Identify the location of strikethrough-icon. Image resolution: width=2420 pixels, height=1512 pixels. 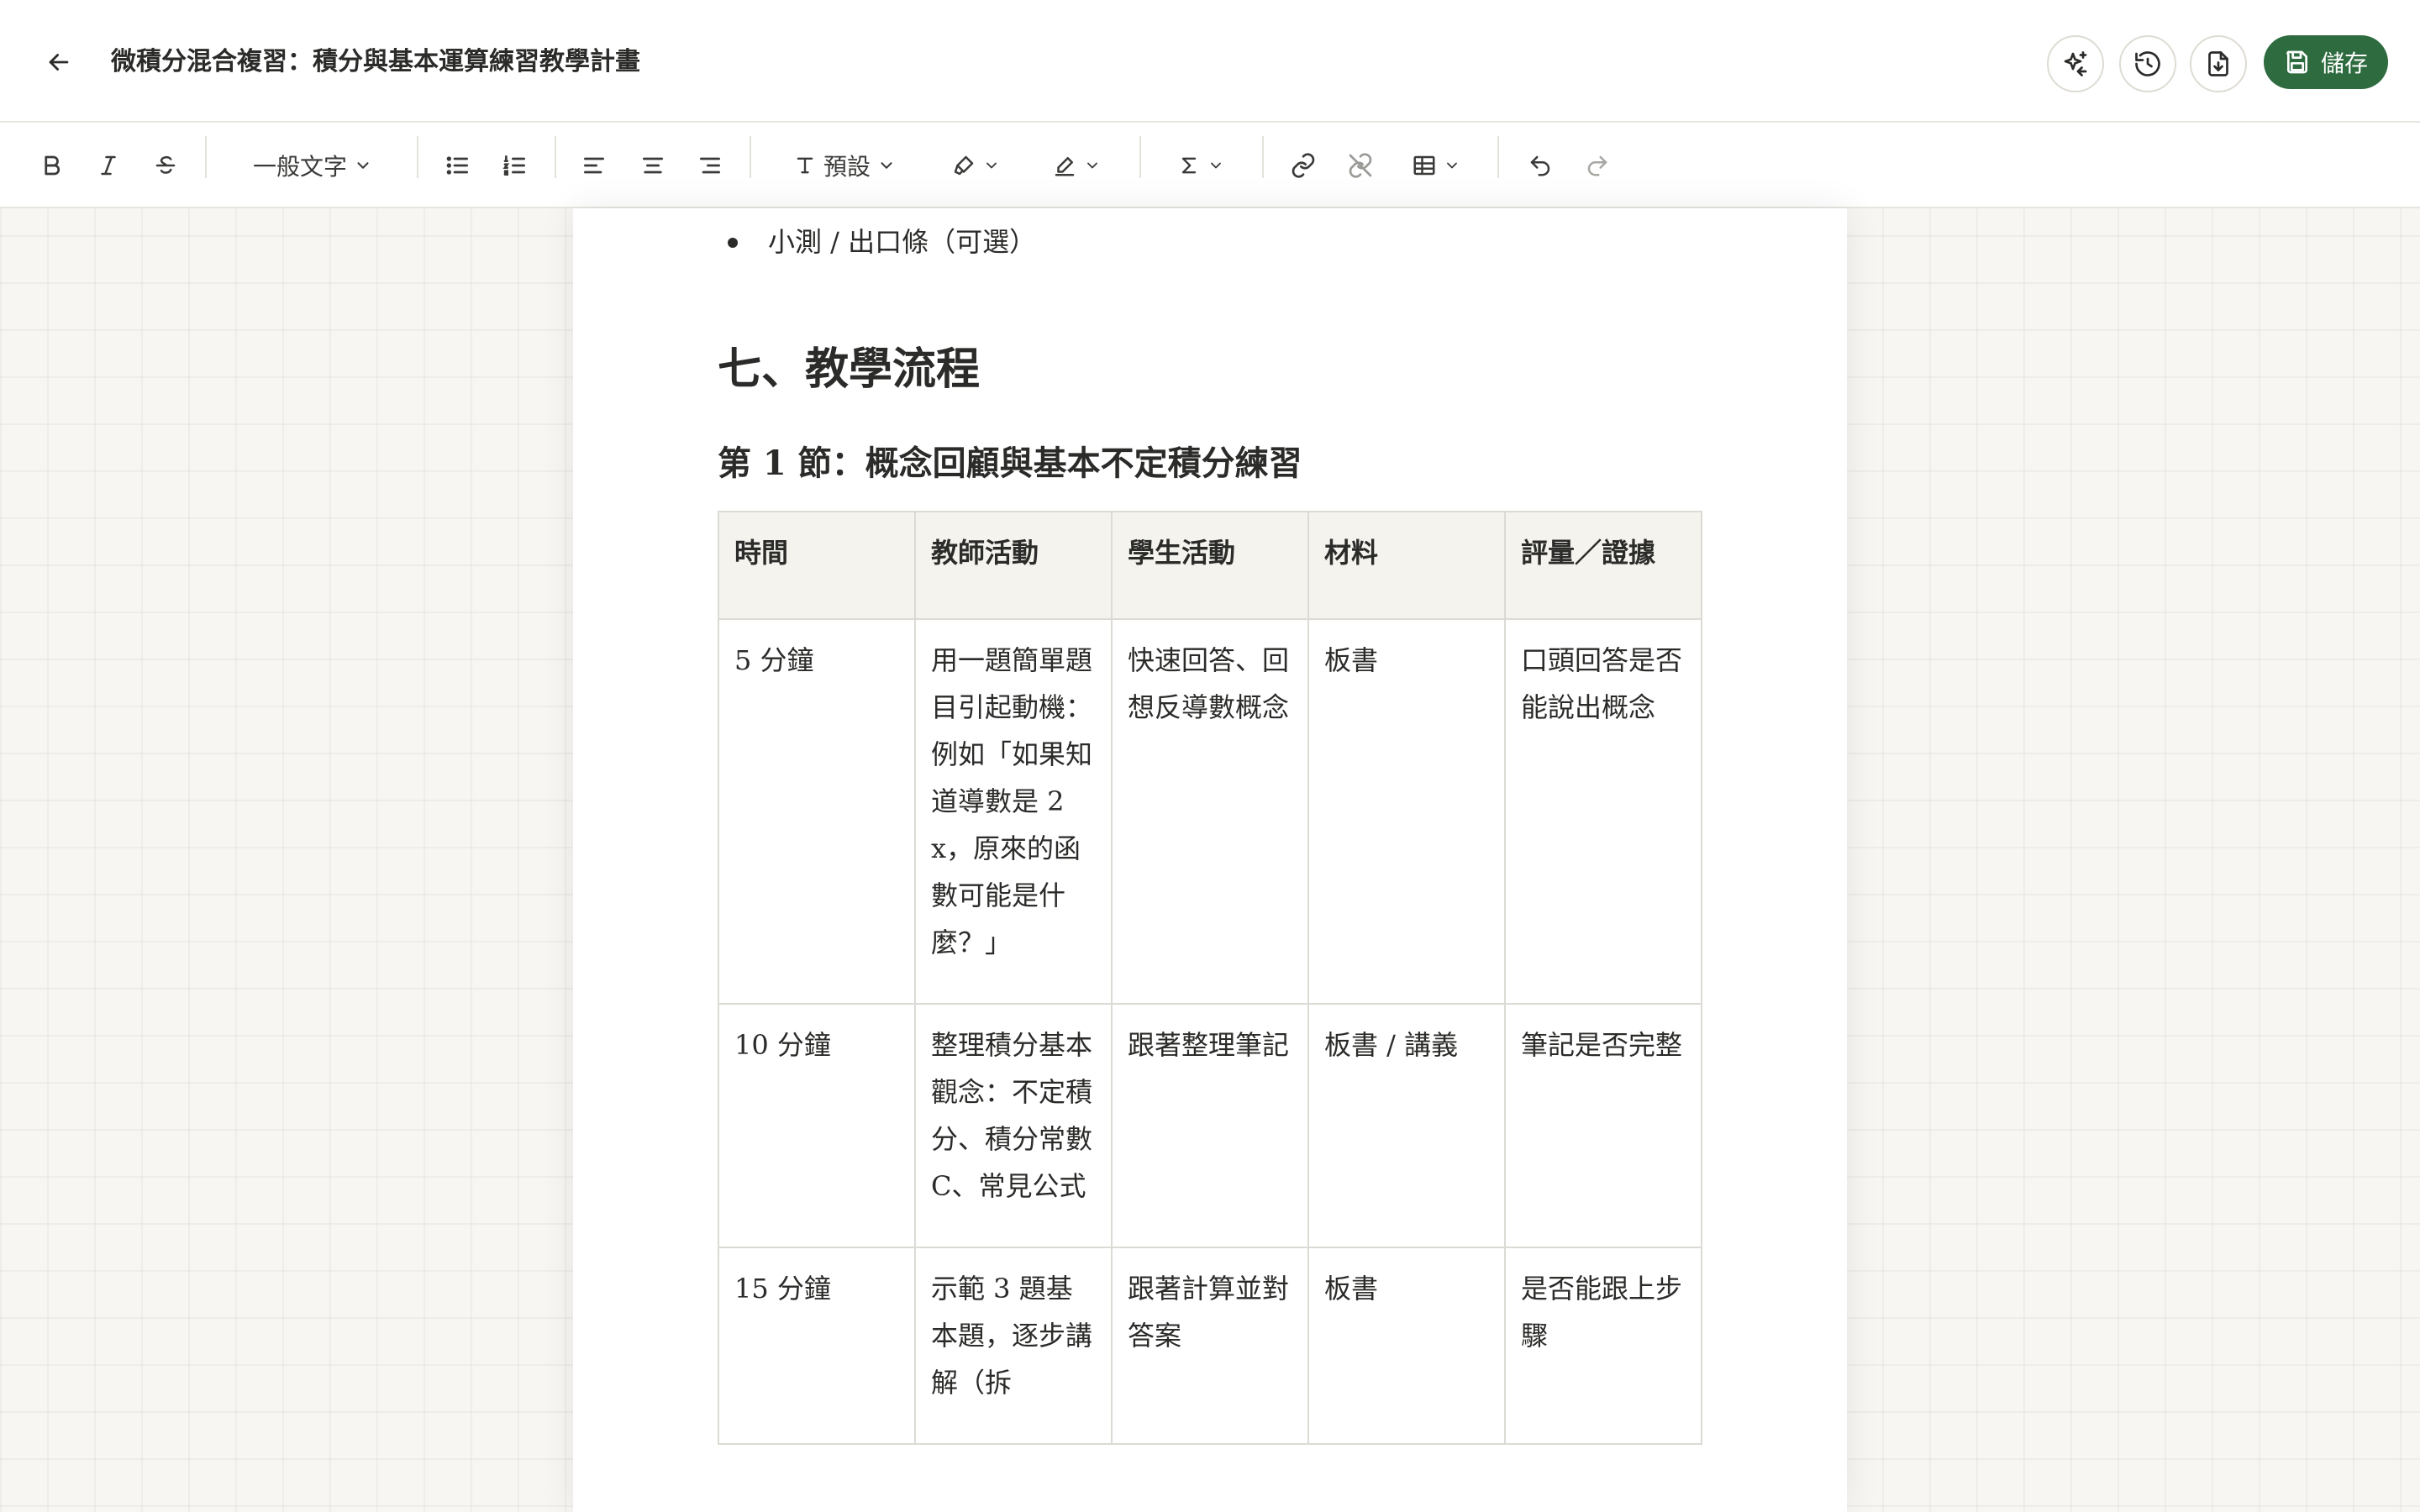
(165, 164).